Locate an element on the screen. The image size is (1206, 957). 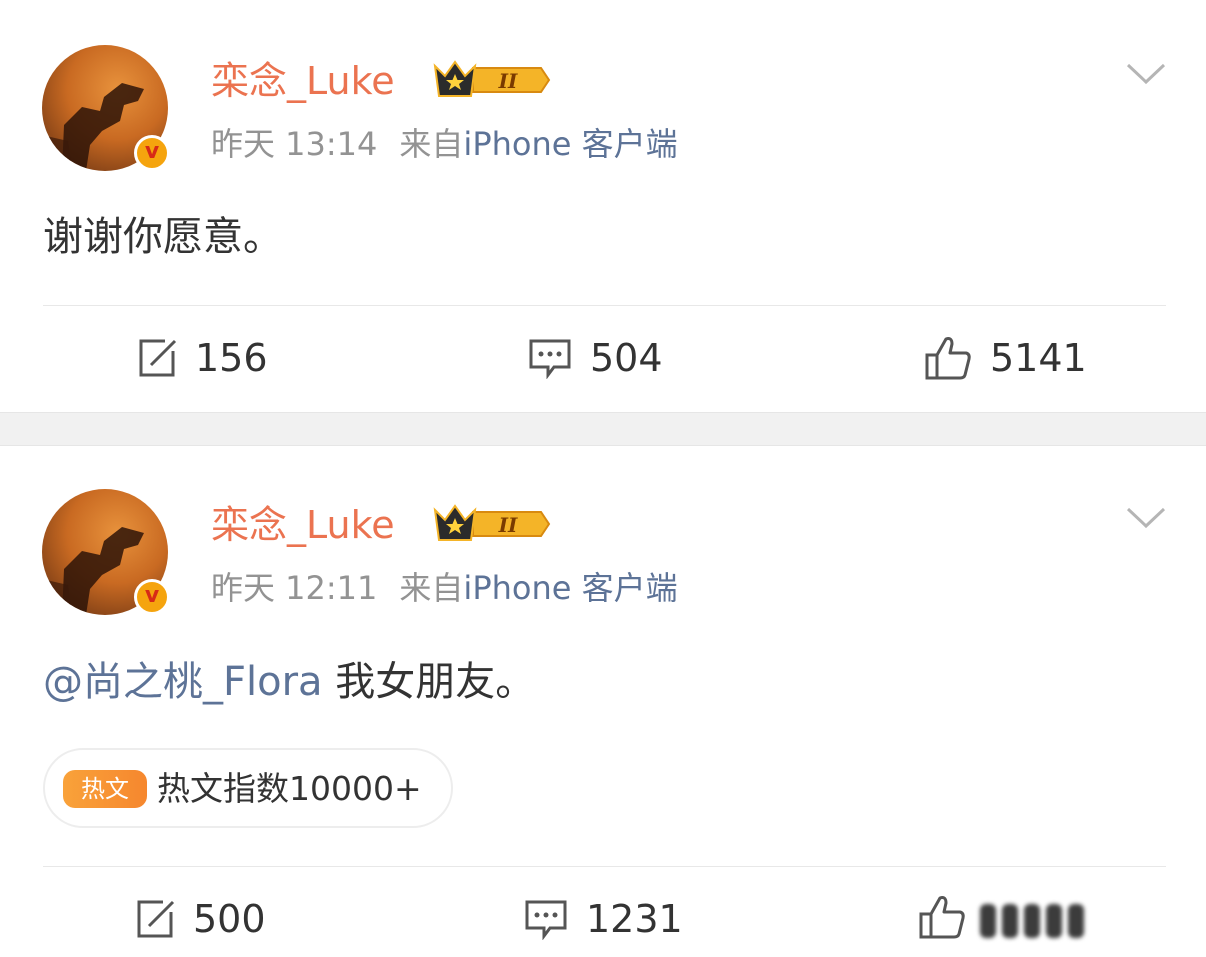
repost-button: 500 is located at coordinates (199, 919).